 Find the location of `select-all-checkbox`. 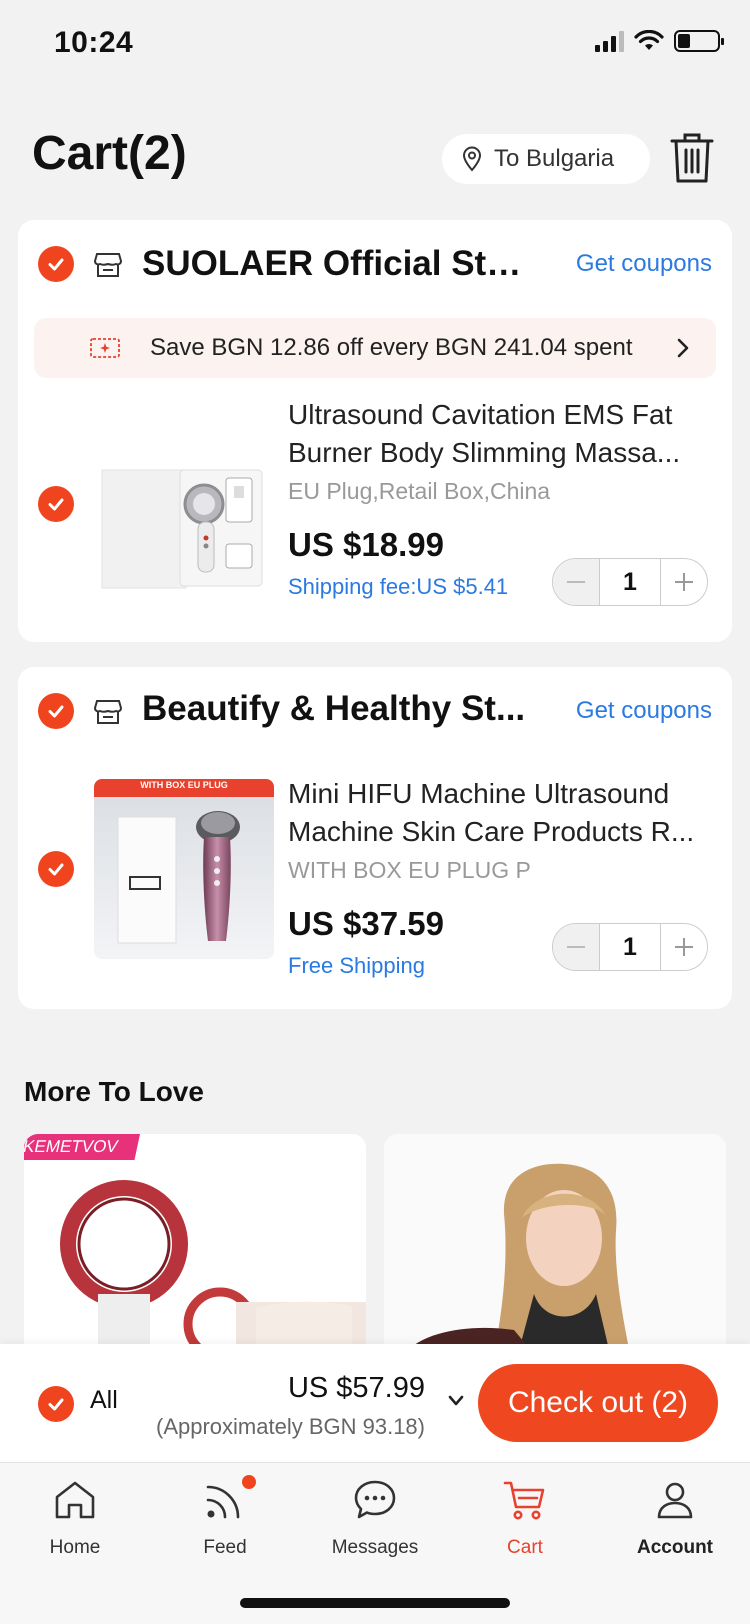

select-all-checkbox is located at coordinates (56, 1404).